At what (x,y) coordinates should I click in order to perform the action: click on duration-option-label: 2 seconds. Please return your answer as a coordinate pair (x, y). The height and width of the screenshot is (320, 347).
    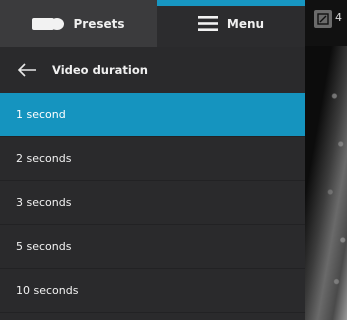
    Looking at the image, I should click on (44, 158).